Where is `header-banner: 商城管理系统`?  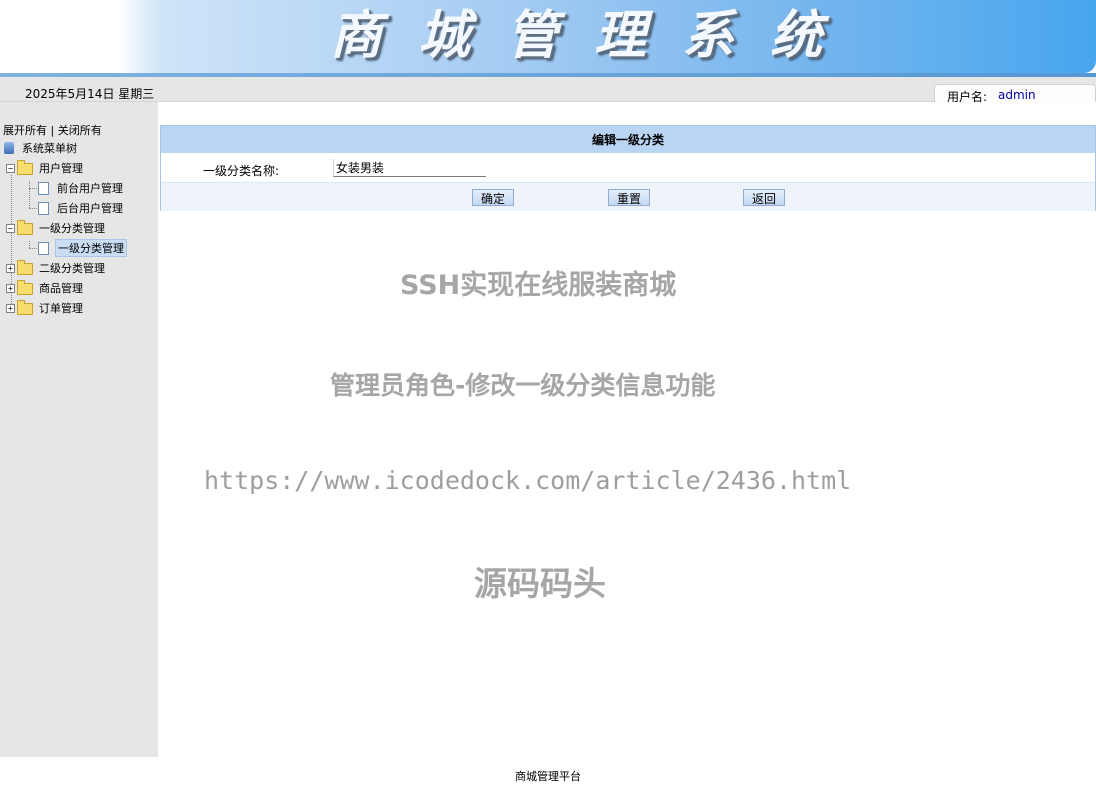 header-banner: 商城管理系统 is located at coordinates (548, 36).